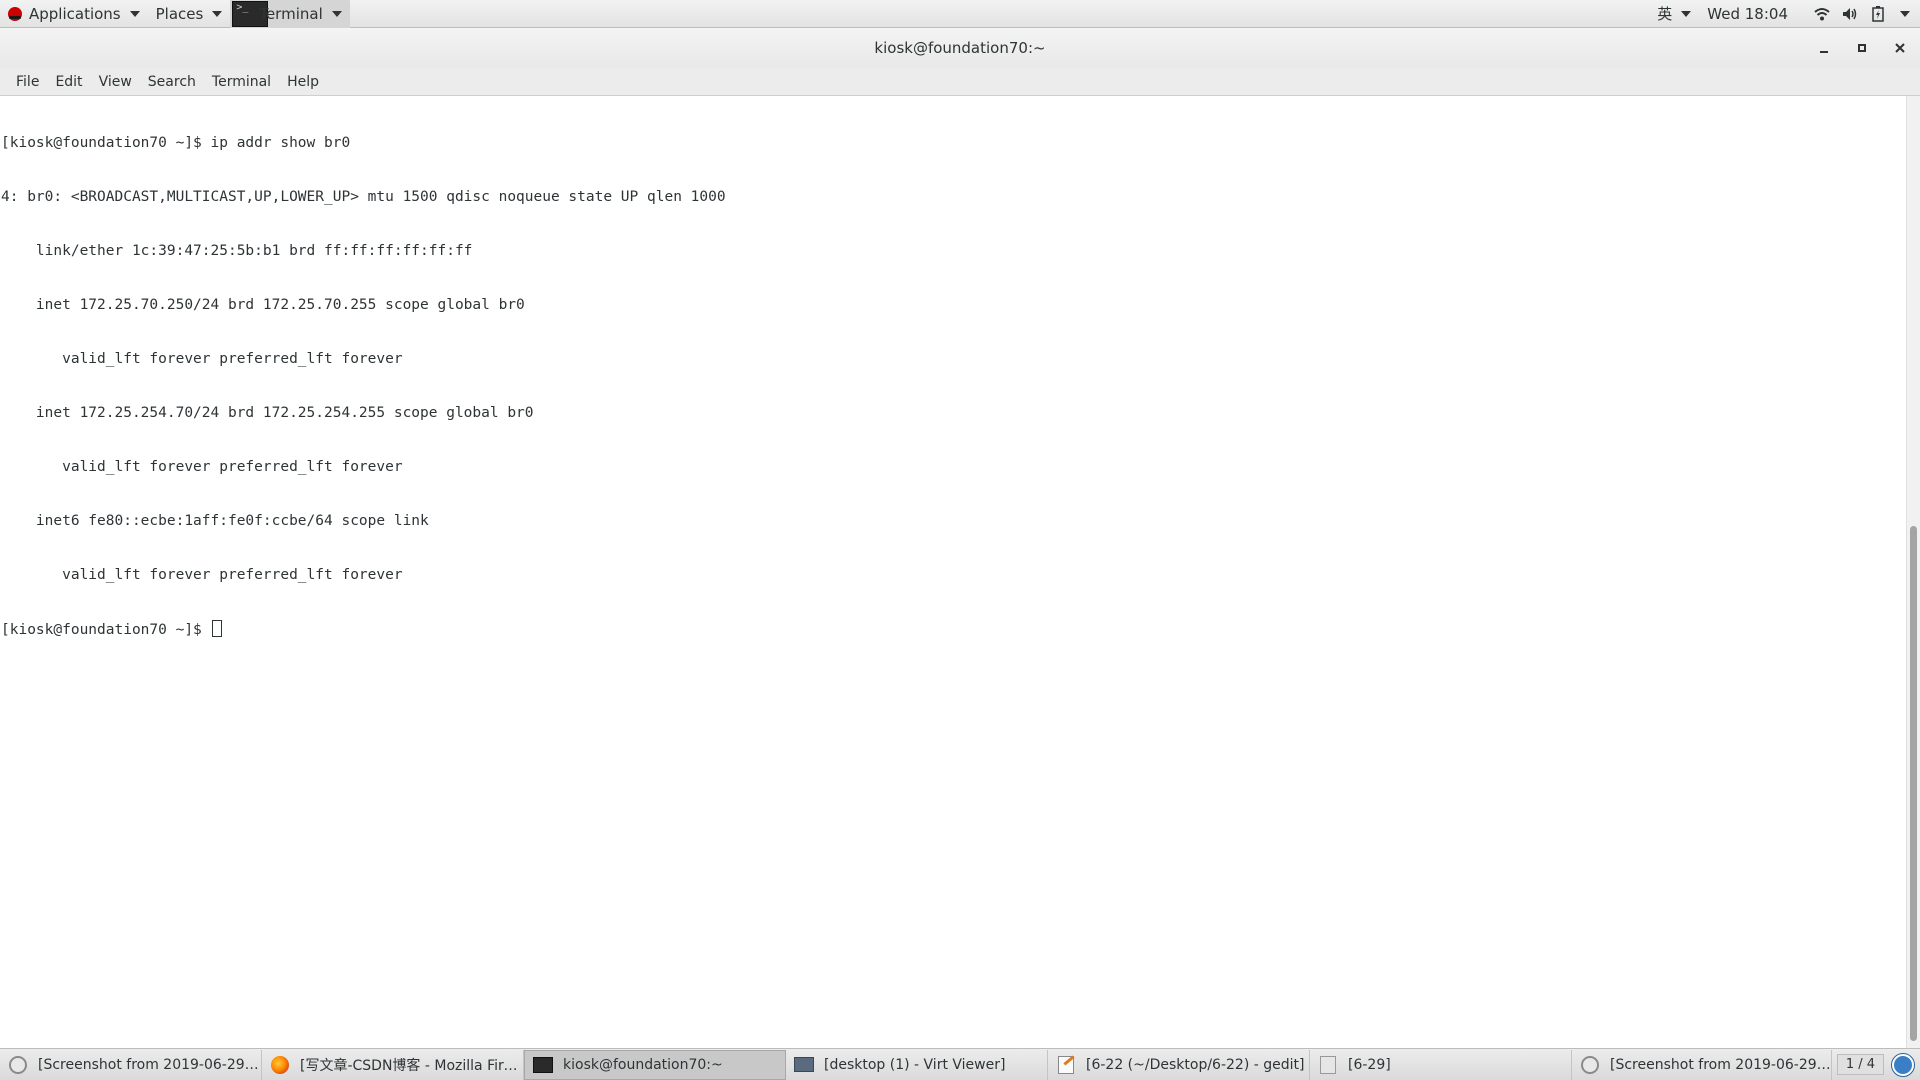 The height and width of the screenshot is (1080, 1920). What do you see at coordinates (1903, 1064) in the screenshot?
I see `notification-icon` at bounding box center [1903, 1064].